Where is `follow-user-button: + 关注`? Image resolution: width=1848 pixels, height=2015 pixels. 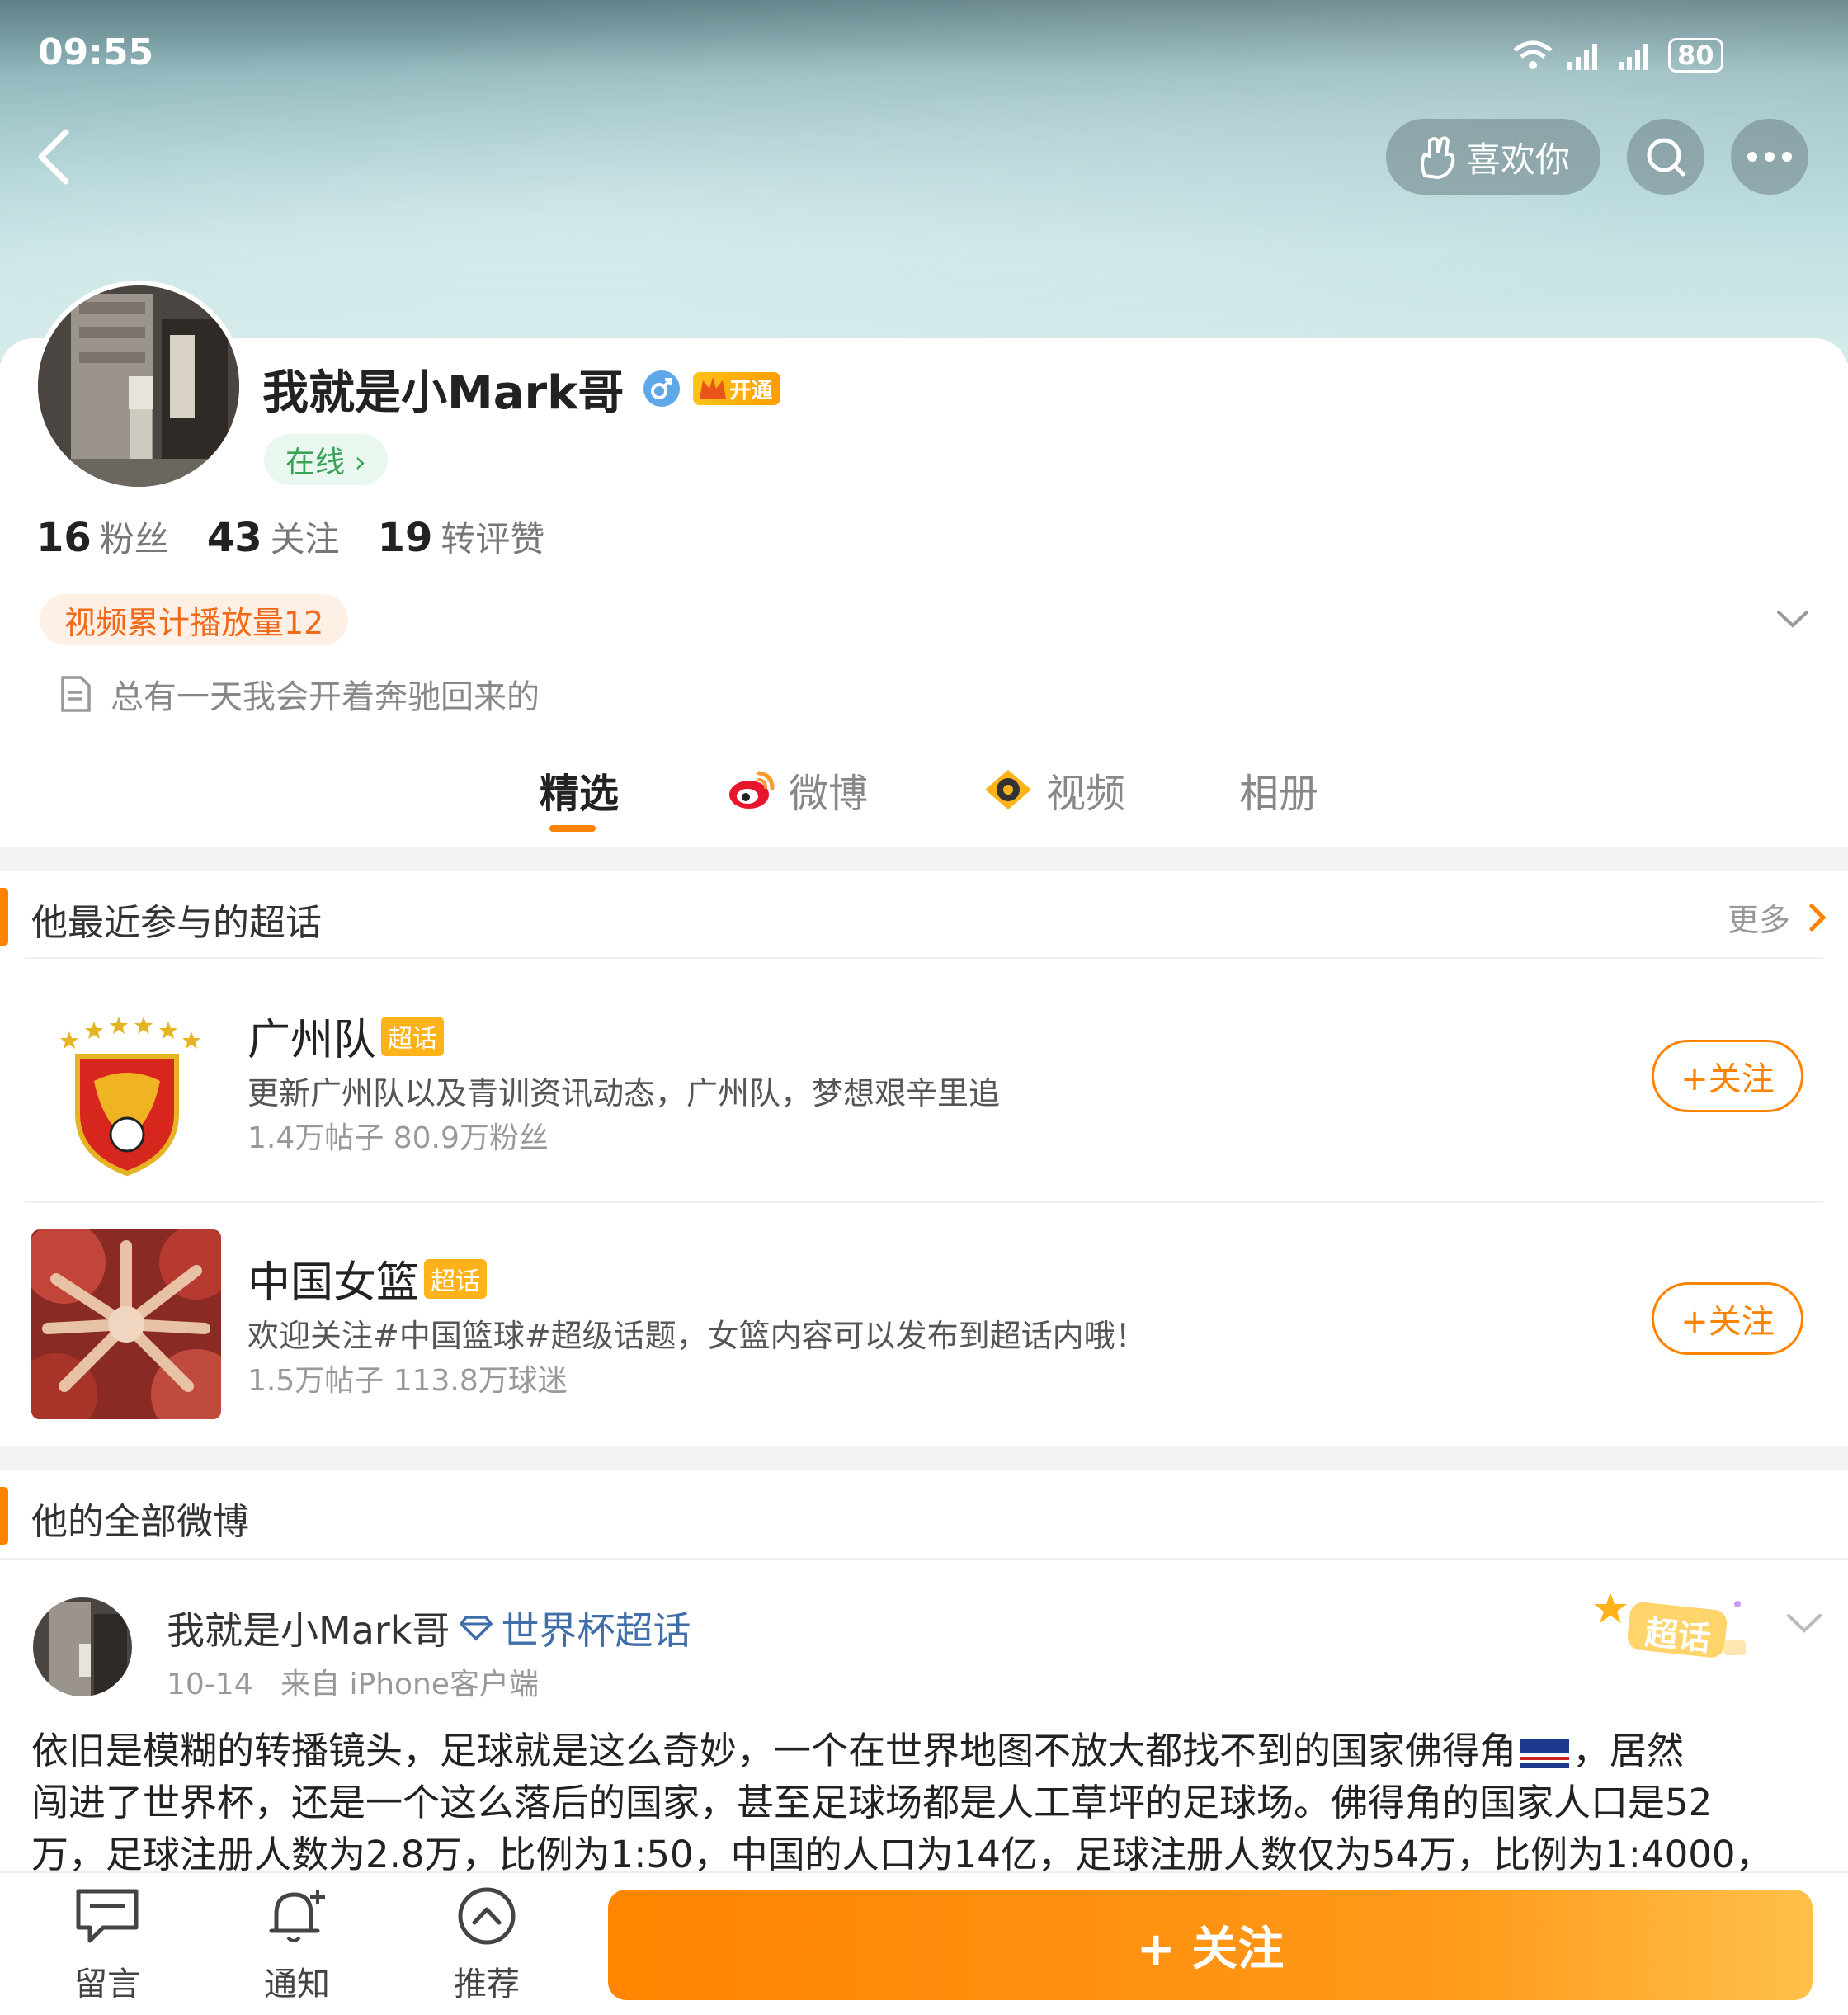
follow-user-button: + 关注 is located at coordinates (1210, 1945).